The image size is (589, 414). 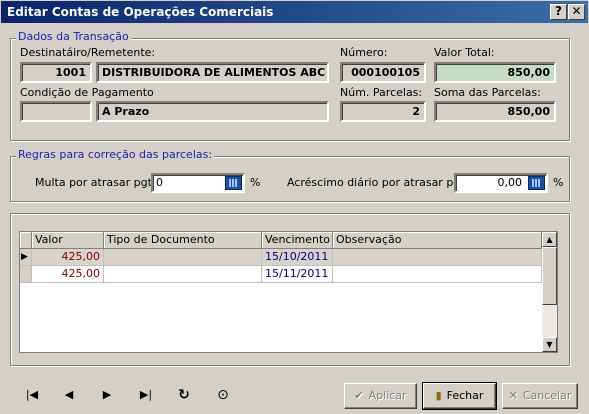 What do you see at coordinates (549, 239) in the screenshot?
I see `scroll-up-icon: ▲` at bounding box center [549, 239].